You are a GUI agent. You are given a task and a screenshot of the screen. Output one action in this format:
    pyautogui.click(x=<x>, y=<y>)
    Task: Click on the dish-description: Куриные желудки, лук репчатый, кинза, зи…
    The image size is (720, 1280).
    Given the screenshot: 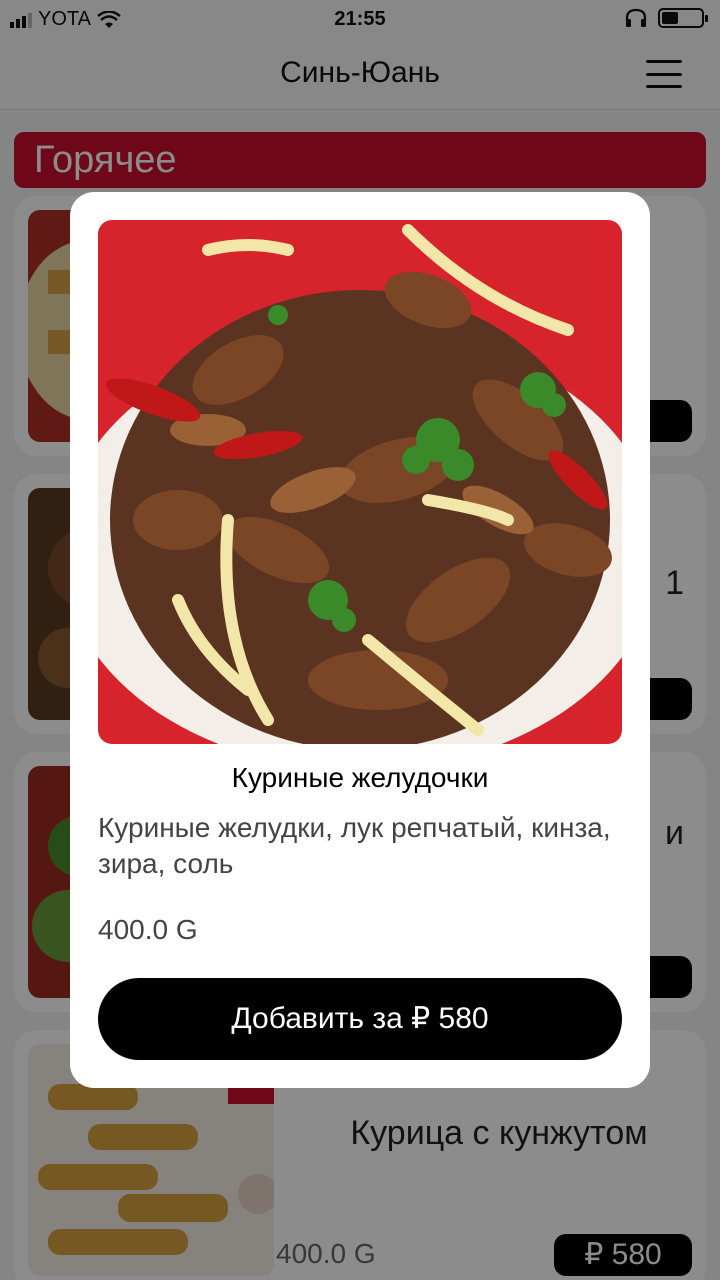 What is the action you would take?
    pyautogui.click(x=354, y=845)
    